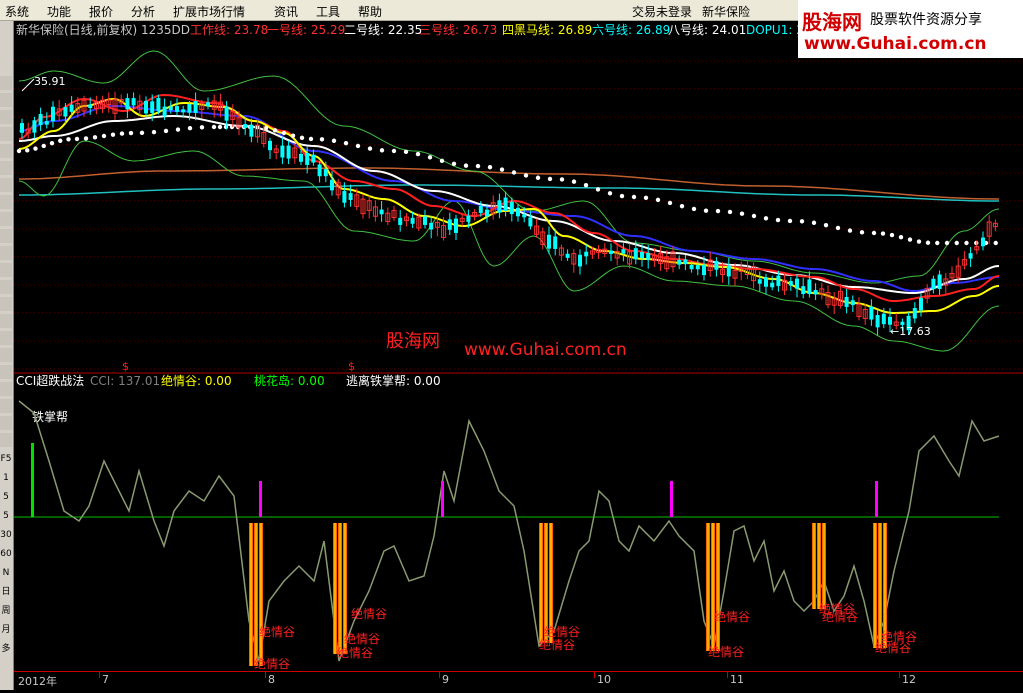 The height and width of the screenshot is (693, 1023). I want to click on time-tick: 8, so click(271, 679).